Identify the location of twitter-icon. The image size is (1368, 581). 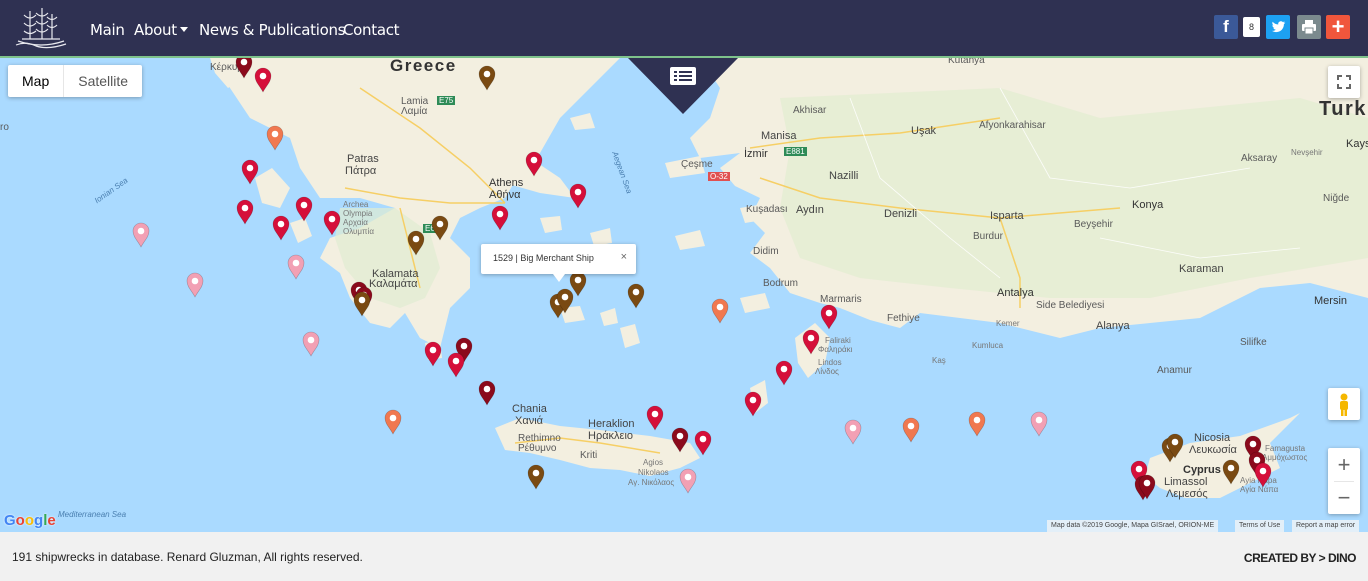
(1278, 27).